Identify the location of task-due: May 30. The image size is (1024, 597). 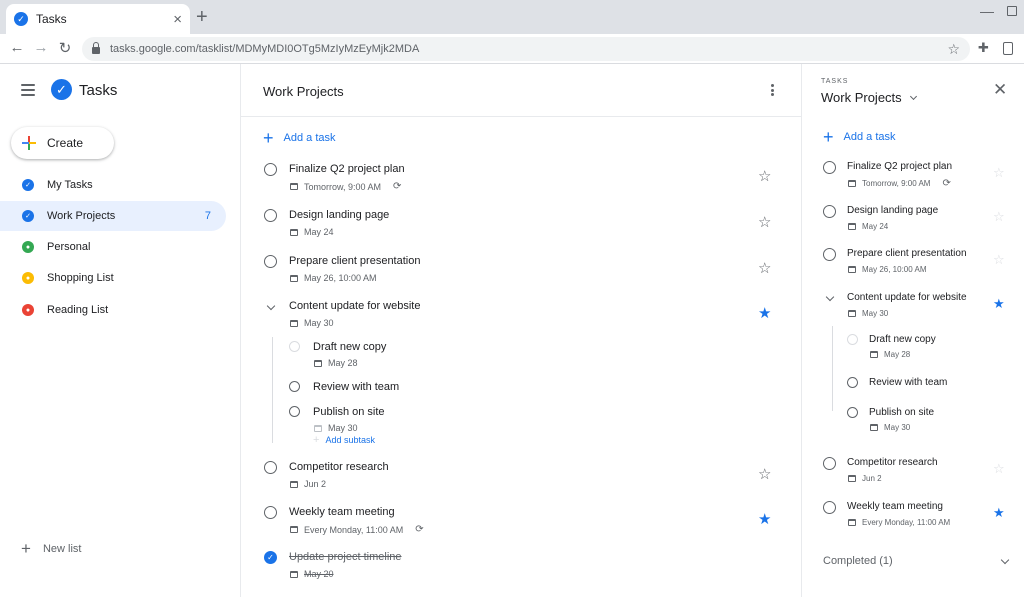
(336, 428).